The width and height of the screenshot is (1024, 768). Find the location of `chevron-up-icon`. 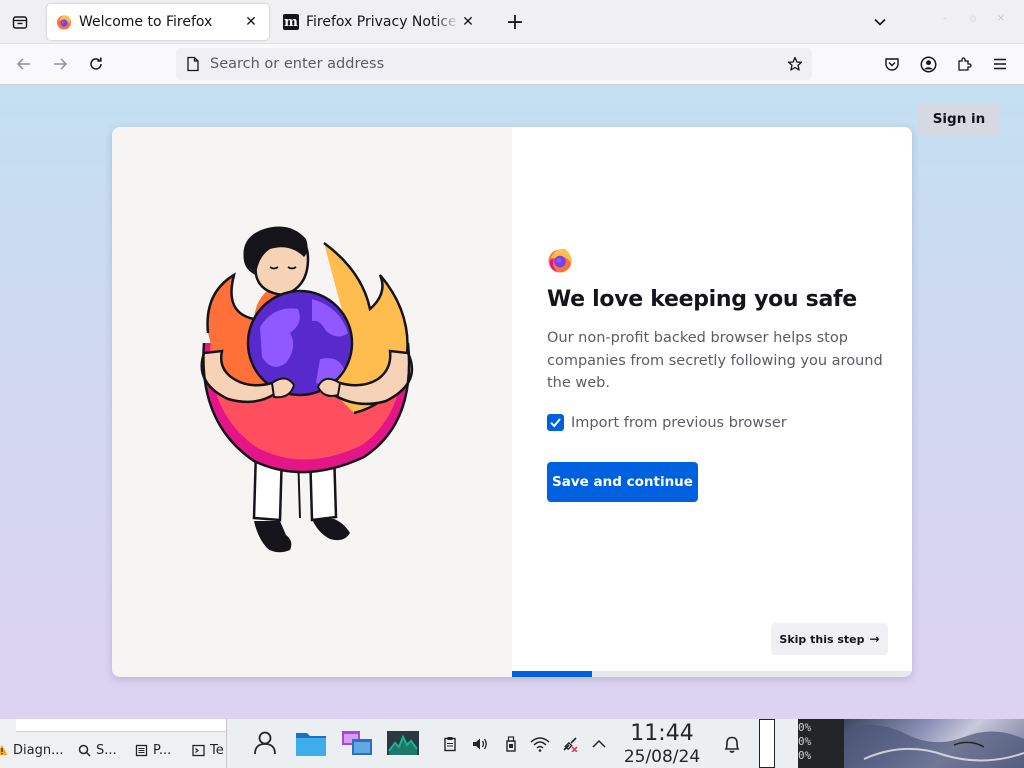

chevron-up-icon is located at coordinates (599, 744).